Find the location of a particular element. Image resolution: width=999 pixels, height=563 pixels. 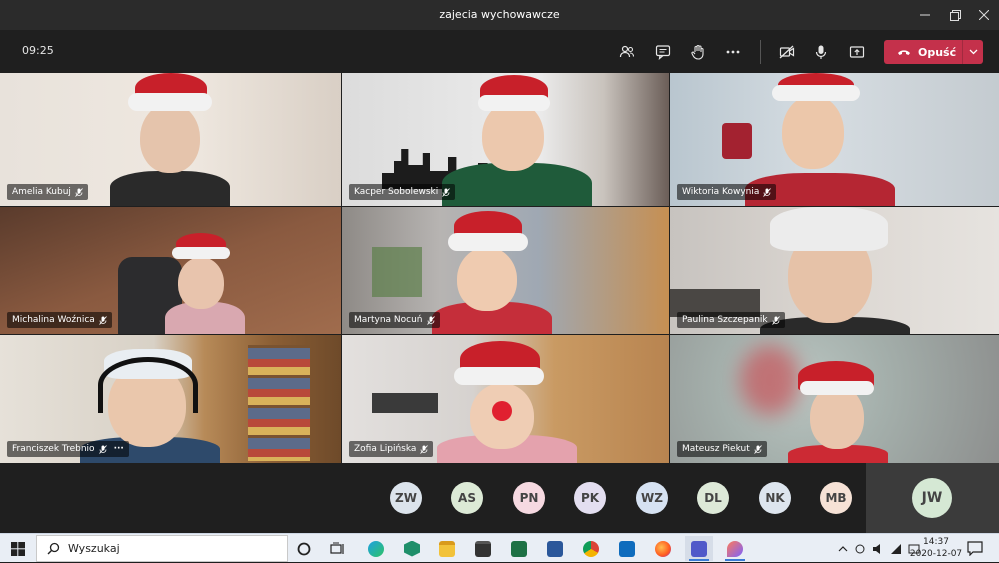

camera-toggle-button is located at coordinates (787, 52).